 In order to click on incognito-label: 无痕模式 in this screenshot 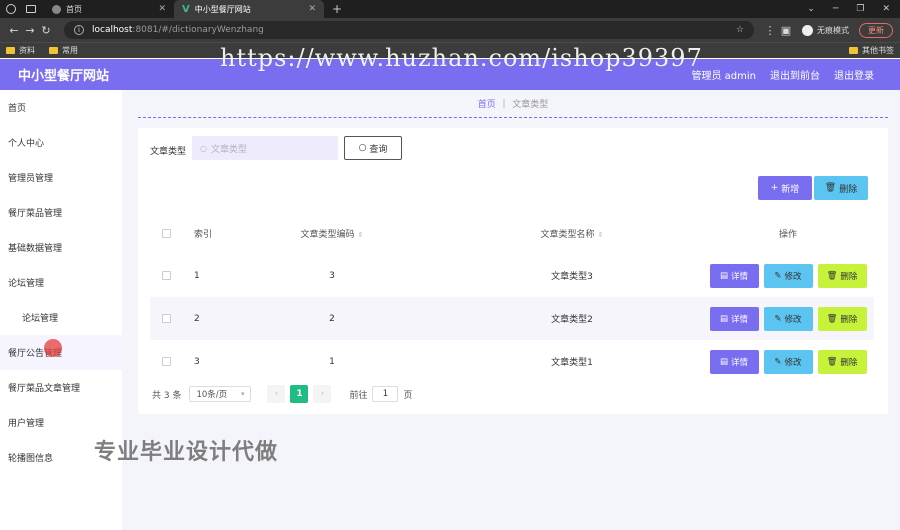, I will do `click(833, 30)`.